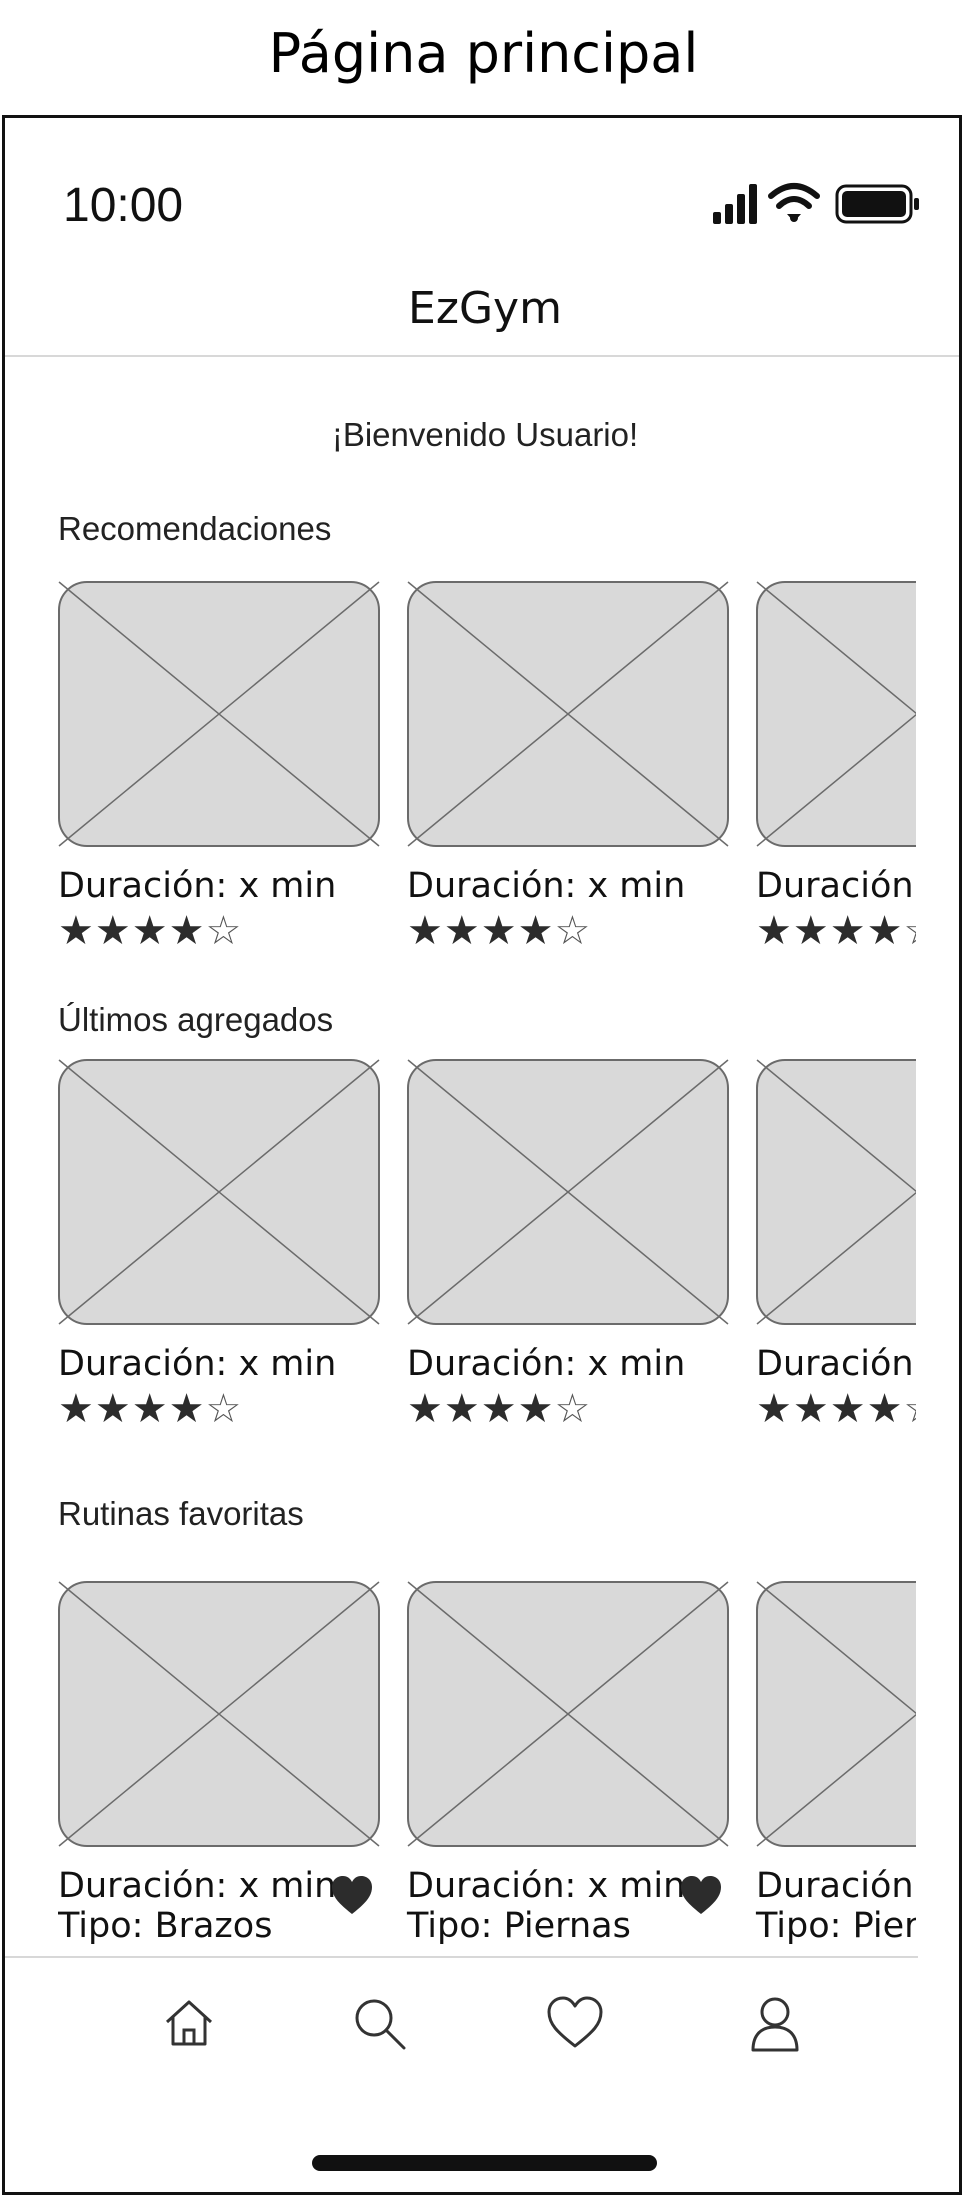 Image resolution: width=967 pixels, height=2200 pixels. I want to click on bottom-nav, so click(482, 2013).